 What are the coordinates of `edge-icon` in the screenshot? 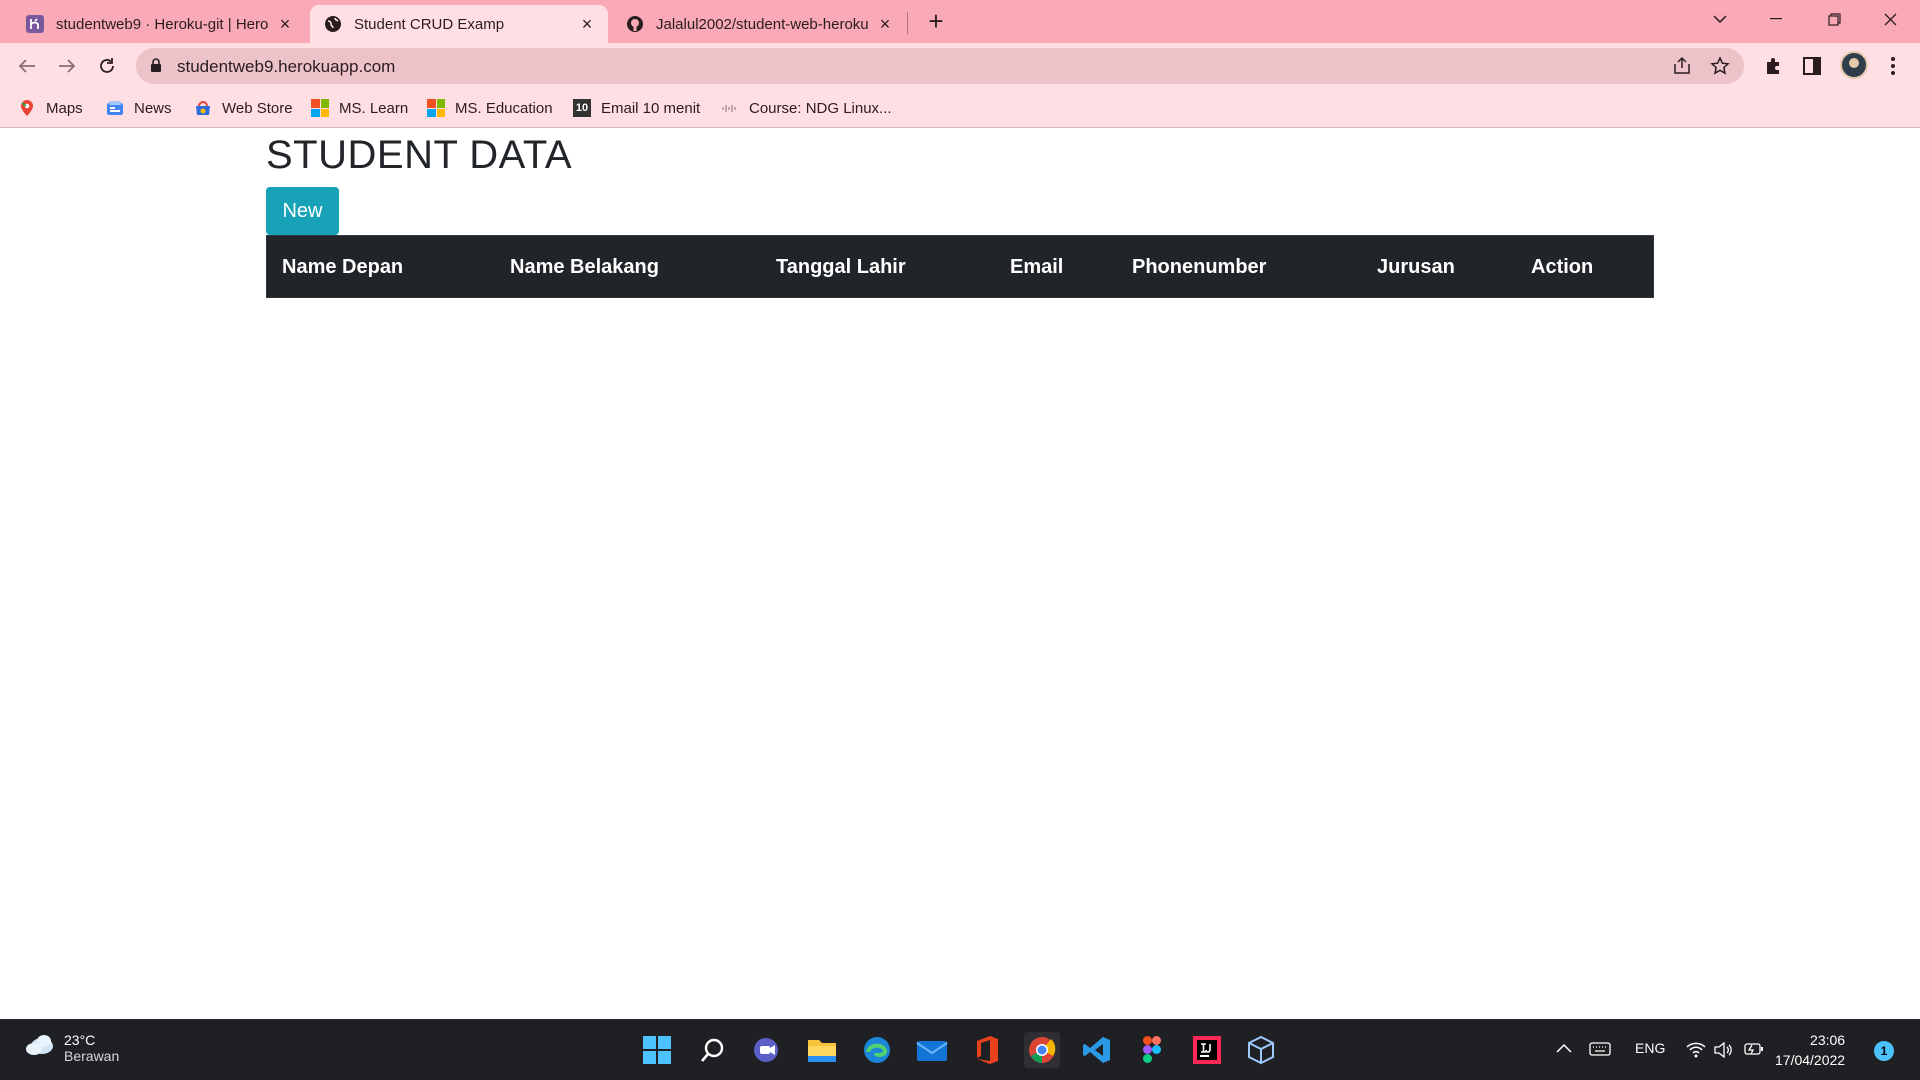 It's located at (877, 1050).